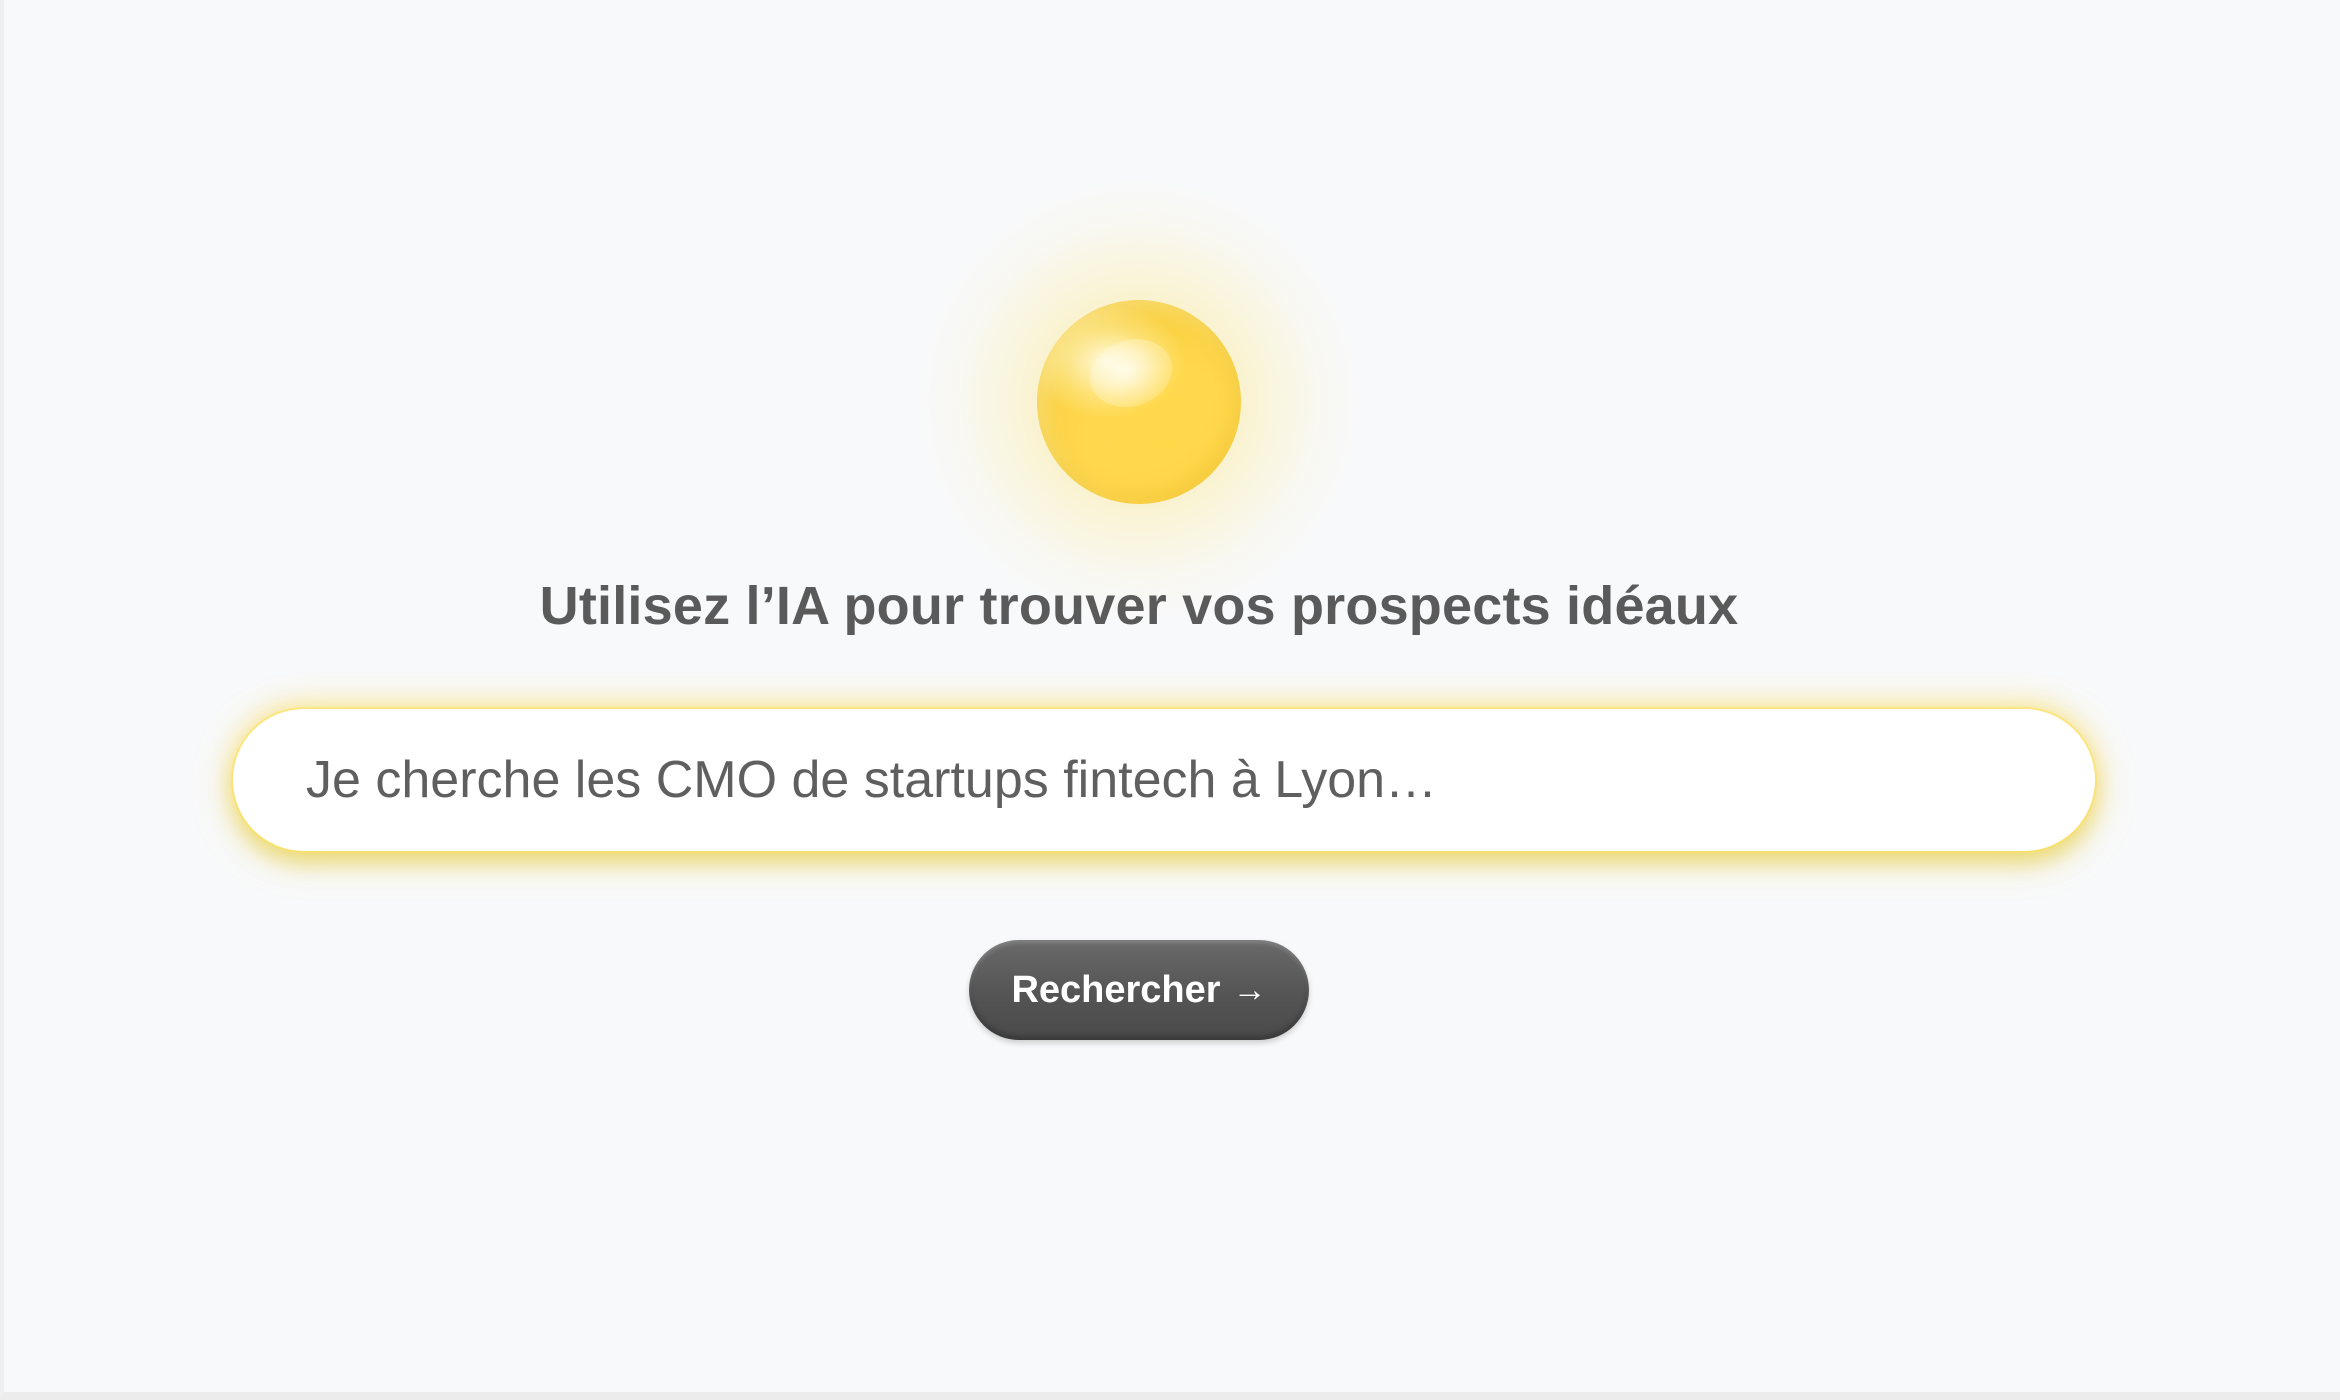  What do you see at coordinates (1249, 990) in the screenshot?
I see `arrow-right-icon: →` at bounding box center [1249, 990].